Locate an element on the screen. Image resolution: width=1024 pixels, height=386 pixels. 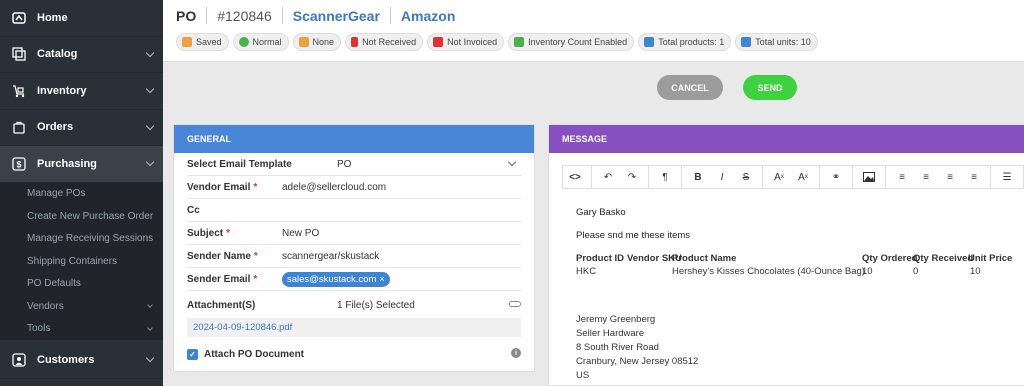
submenu-item-receiving-sessions: Manage Receiving Sessions is located at coordinates (81, 239).